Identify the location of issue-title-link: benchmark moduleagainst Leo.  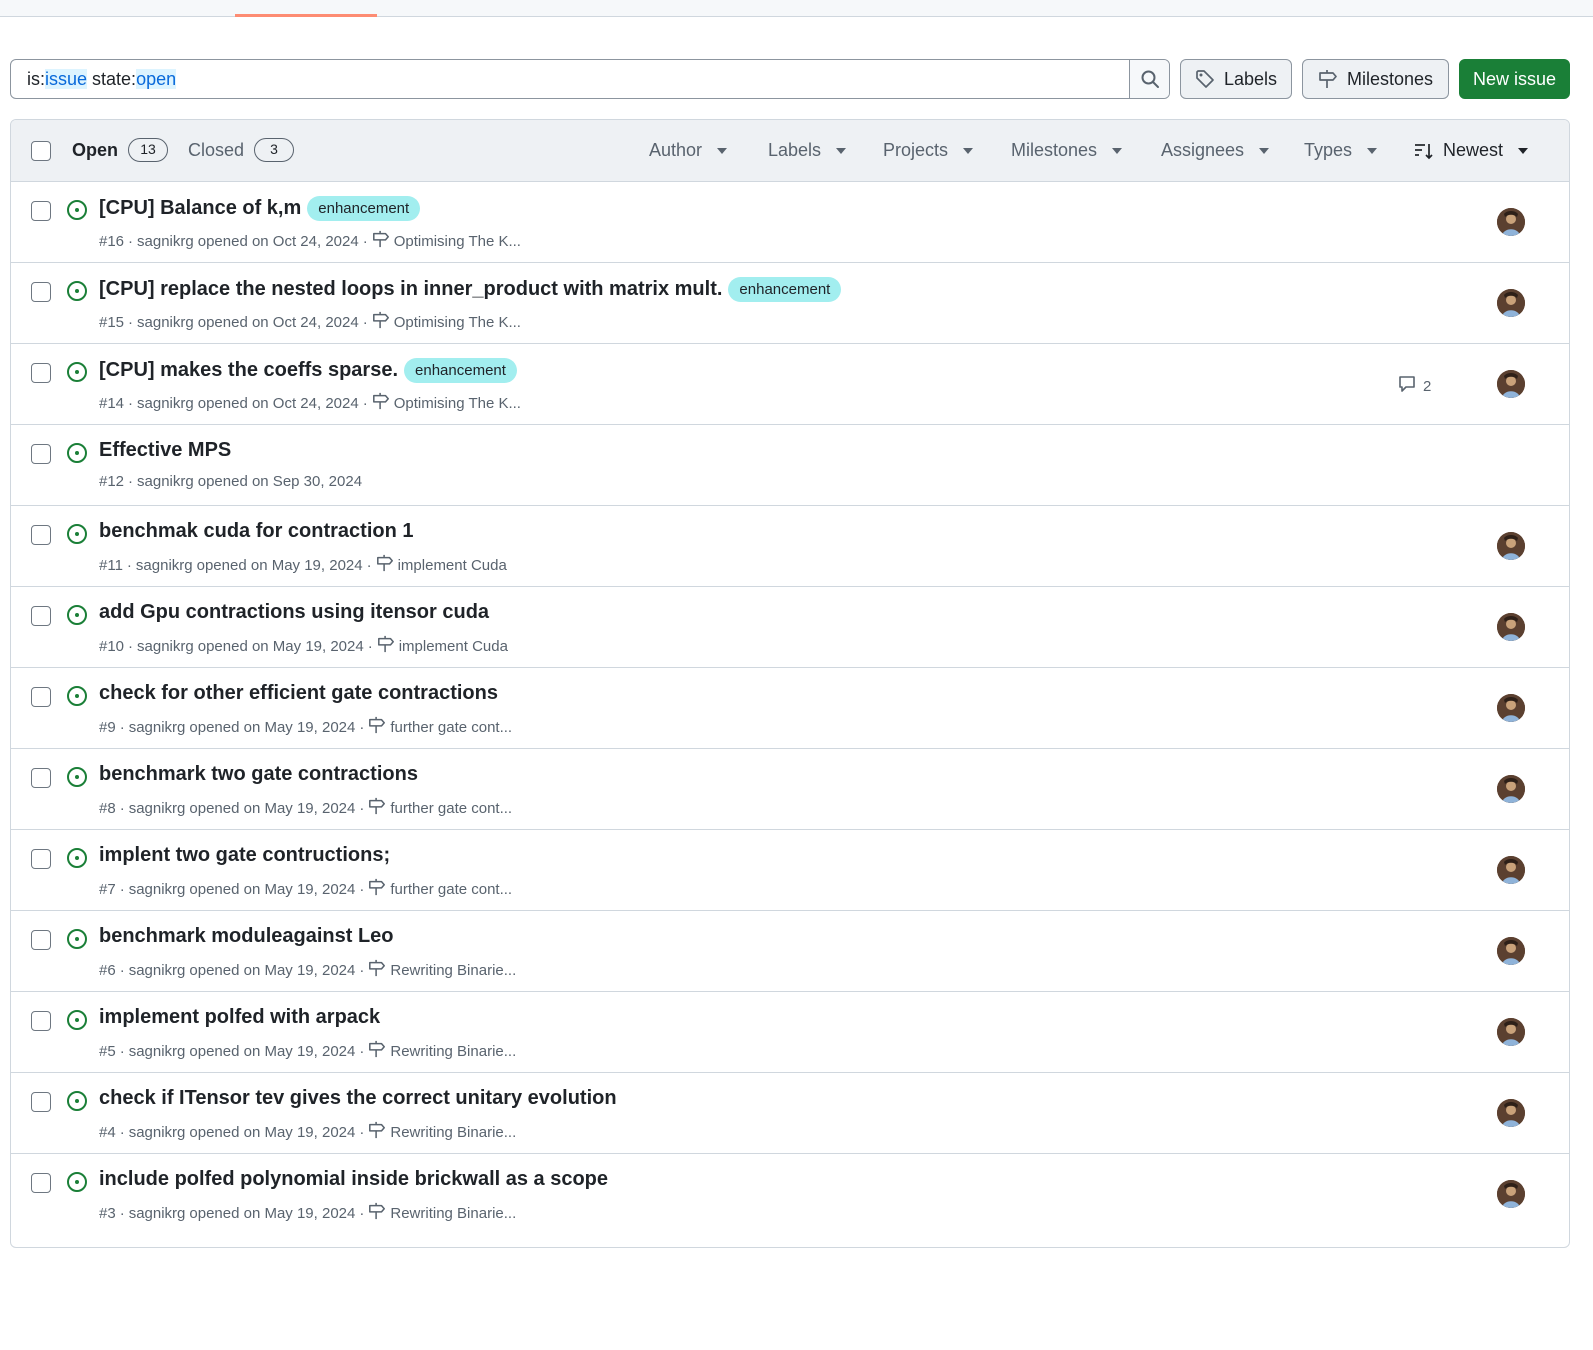
(246, 936).